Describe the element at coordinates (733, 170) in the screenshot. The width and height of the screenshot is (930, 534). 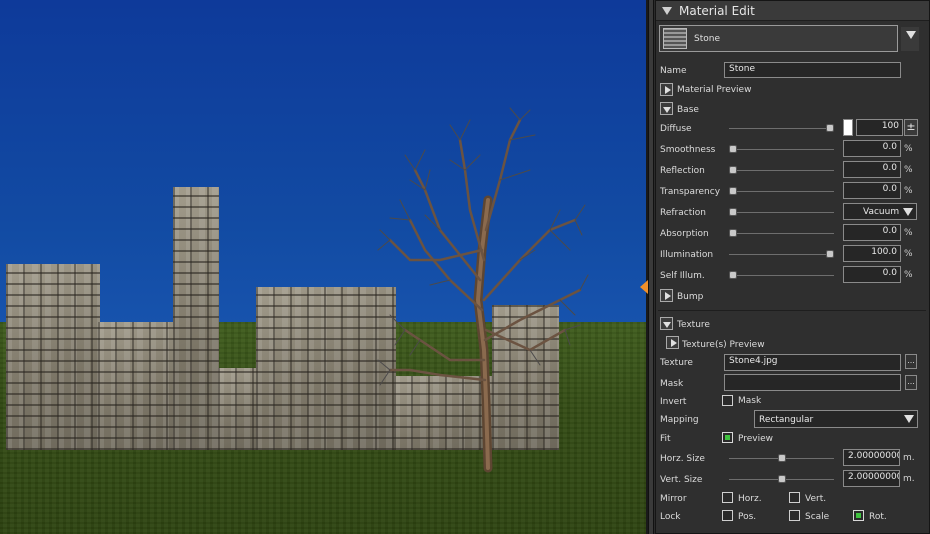
I see `reflection-slider-knob` at that location.